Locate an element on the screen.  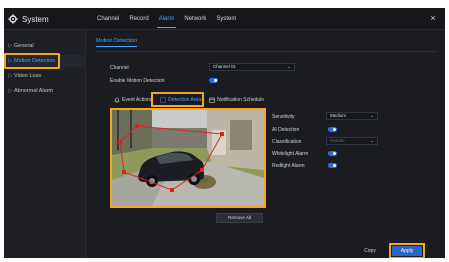
bell-icon is located at coordinates (117, 100).